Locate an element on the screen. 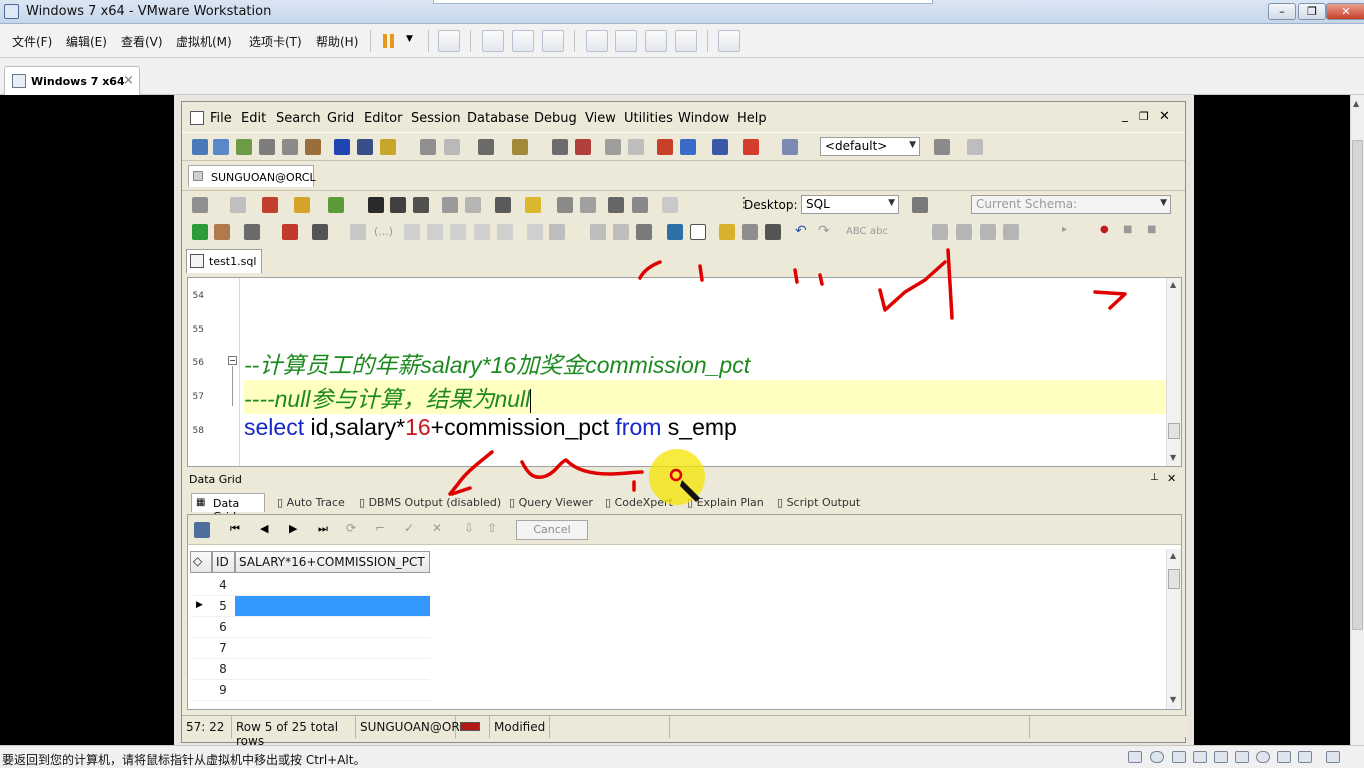 This screenshot has height=768, width=1364. network-icon is located at coordinates (1179, 757).